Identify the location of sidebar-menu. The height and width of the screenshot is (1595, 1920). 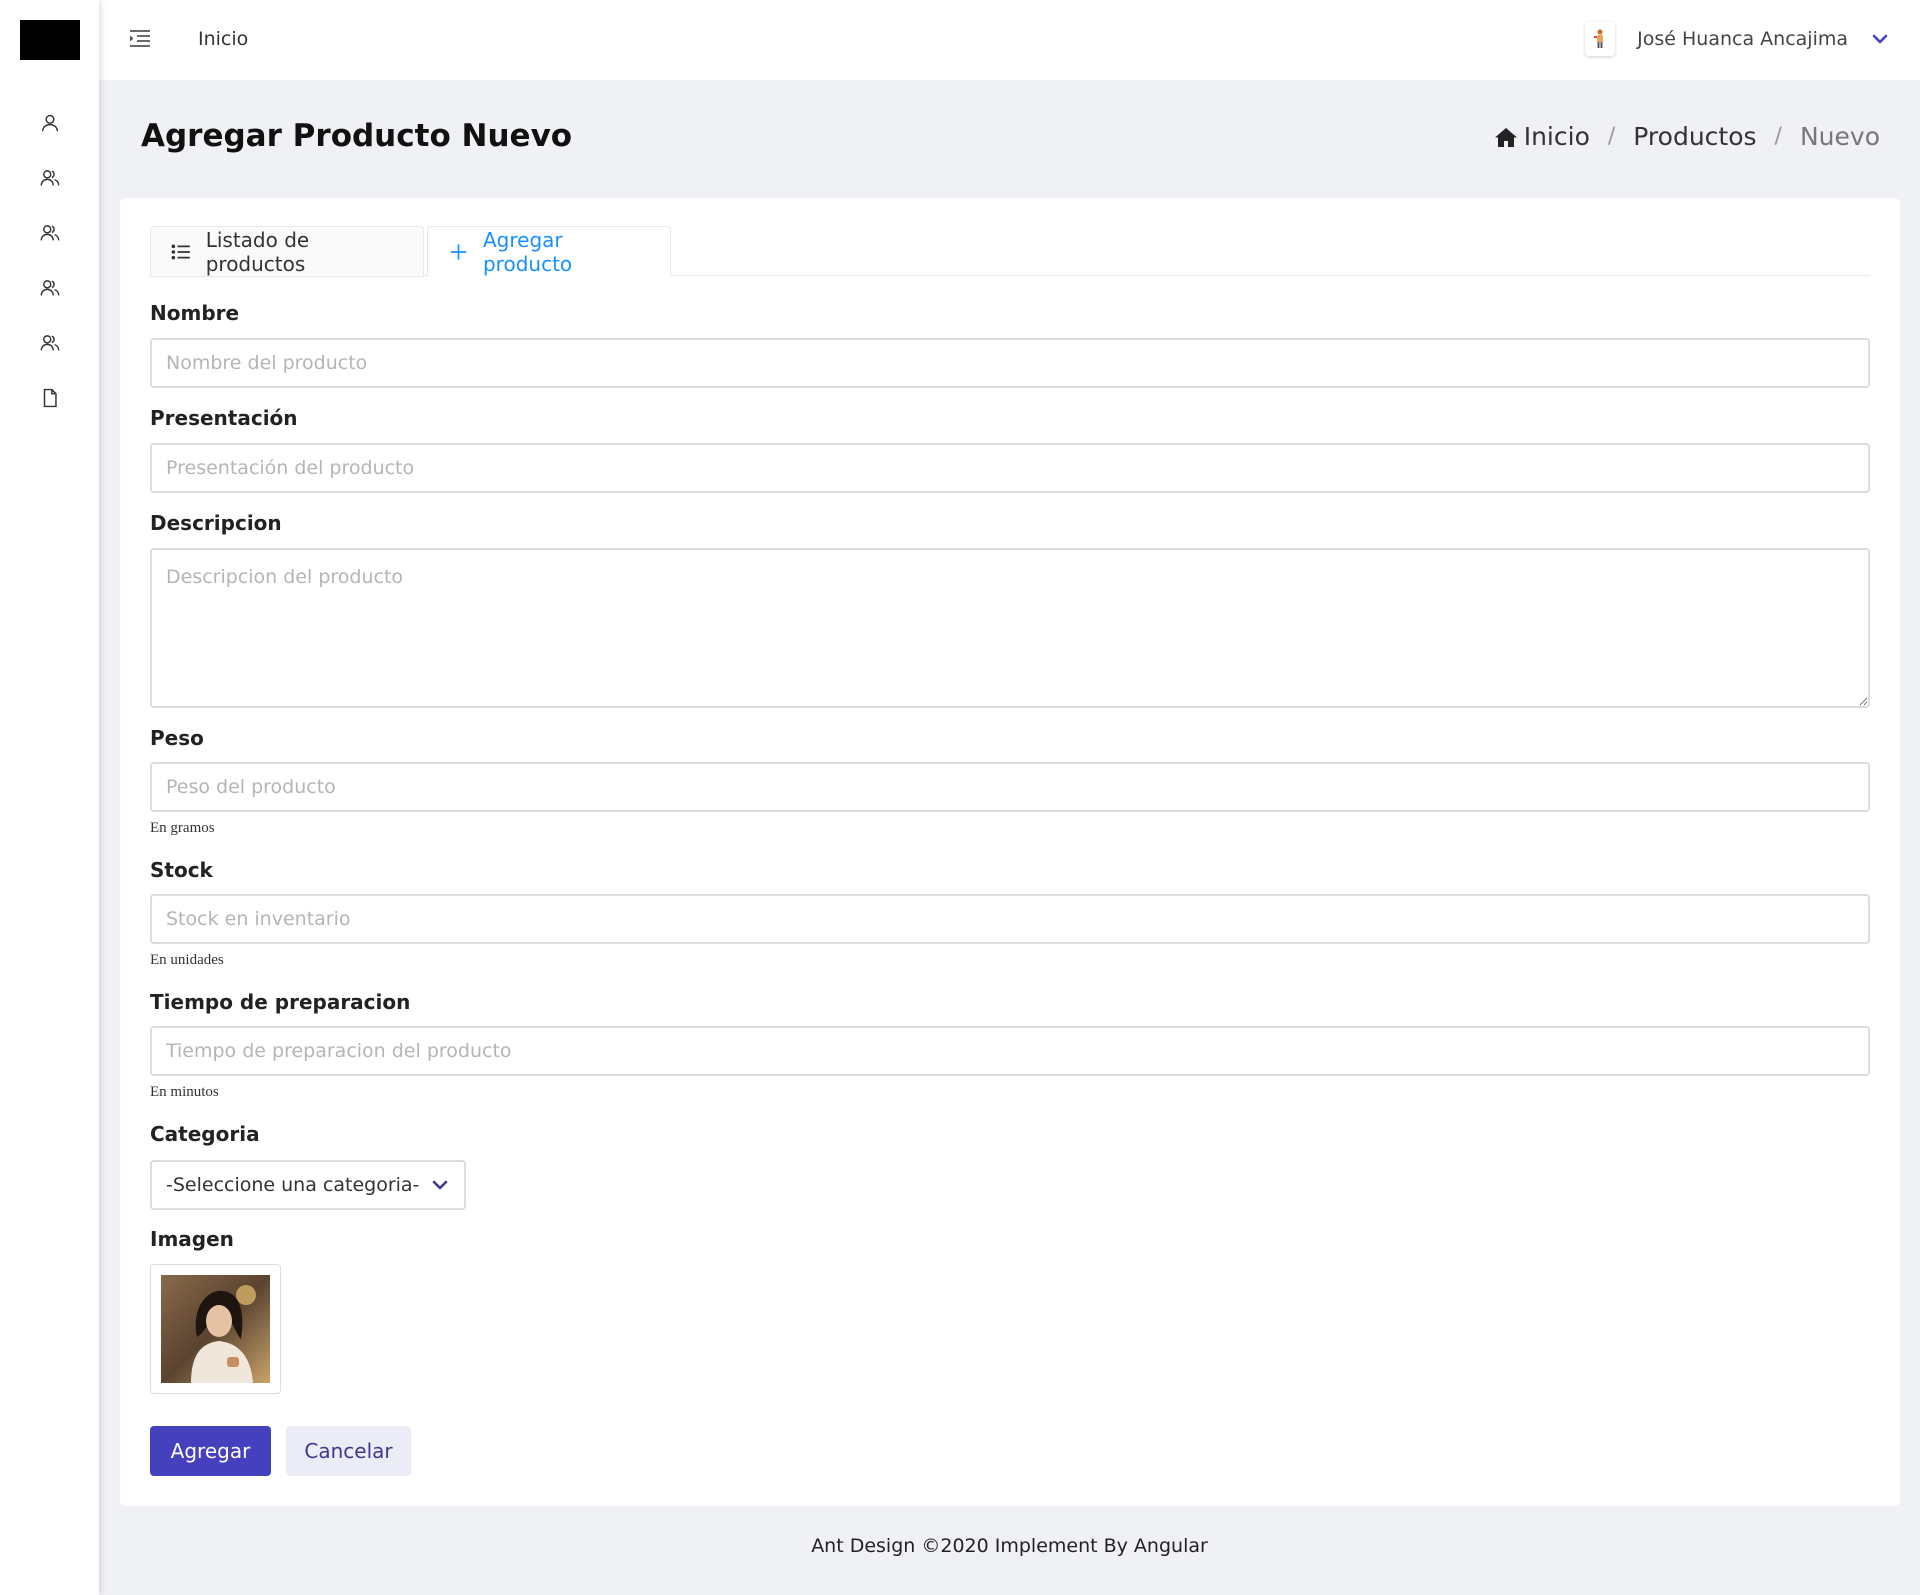
(49, 260).